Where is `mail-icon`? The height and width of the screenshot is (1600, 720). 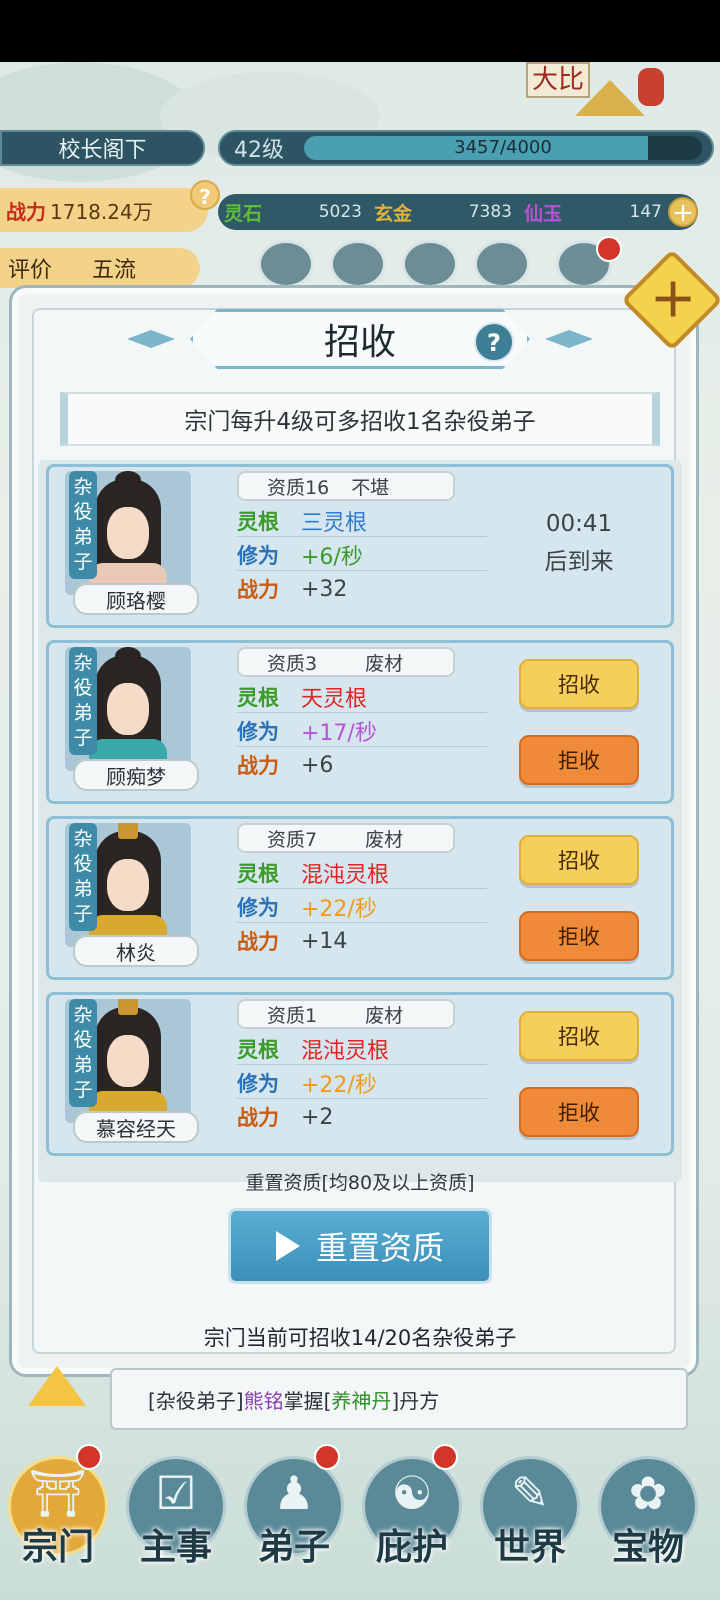
mail-icon is located at coordinates (502, 264).